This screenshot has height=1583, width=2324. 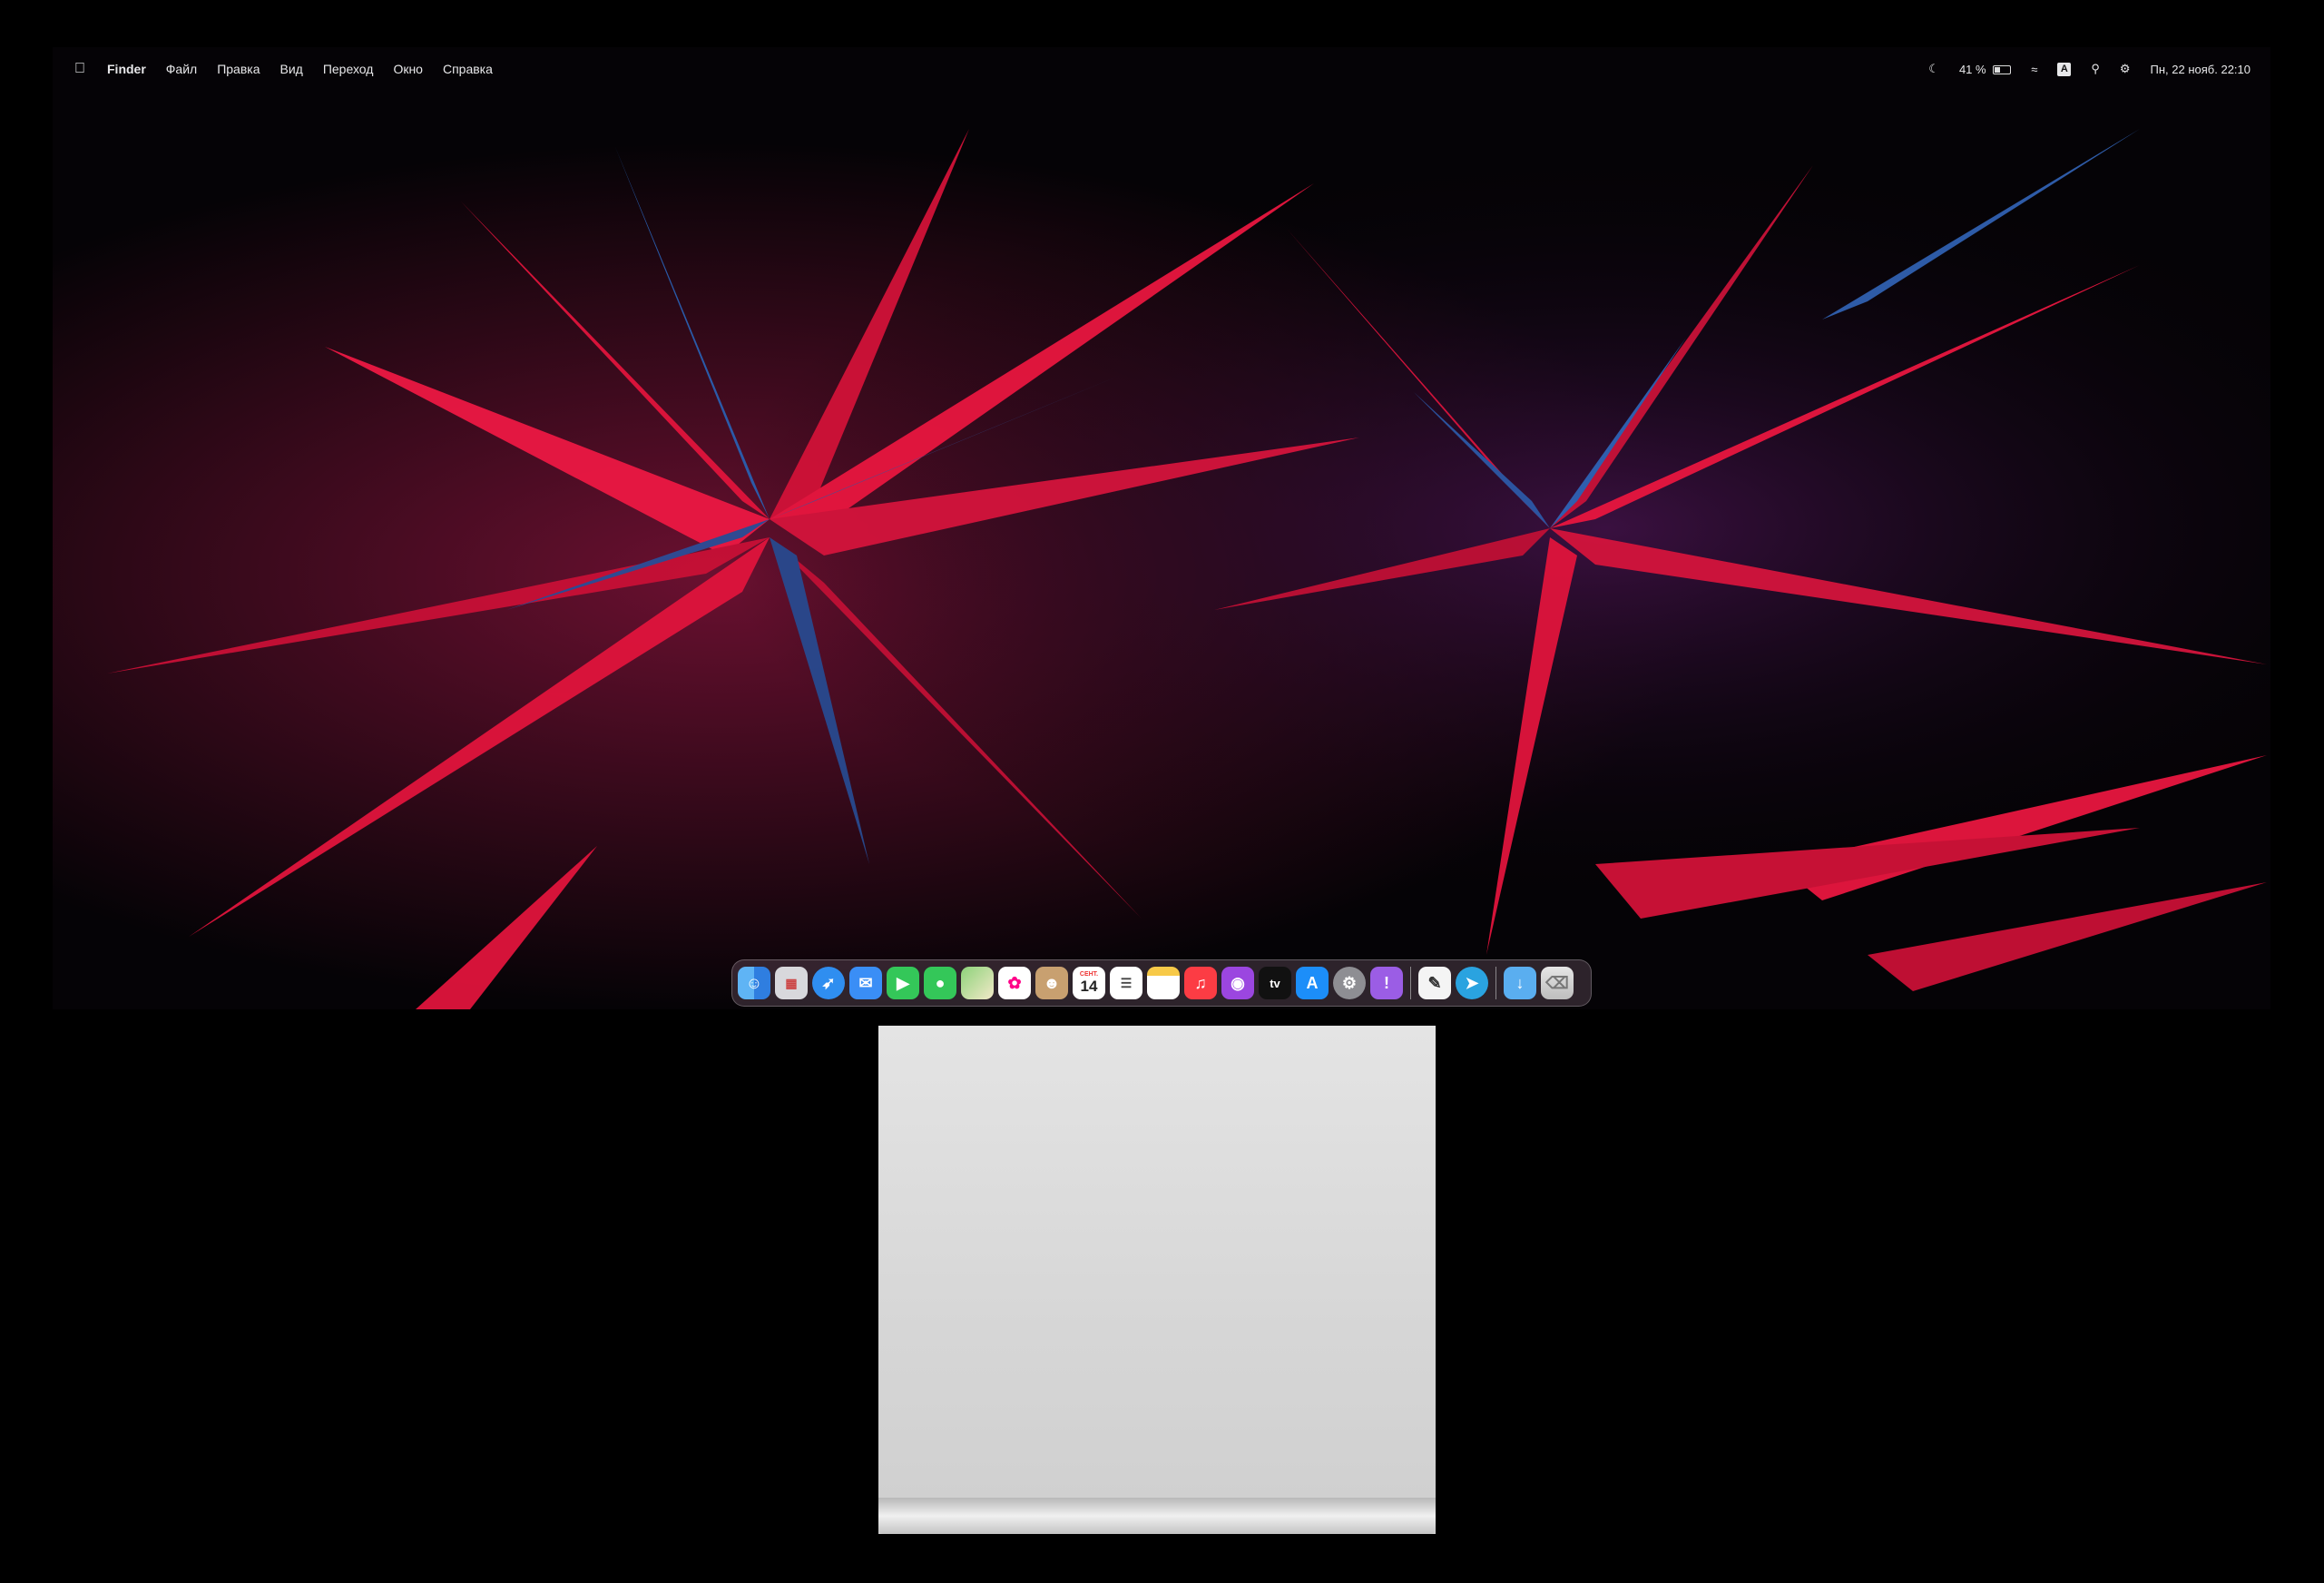 I want to click on safari-icon: ➶, so click(x=828, y=983).